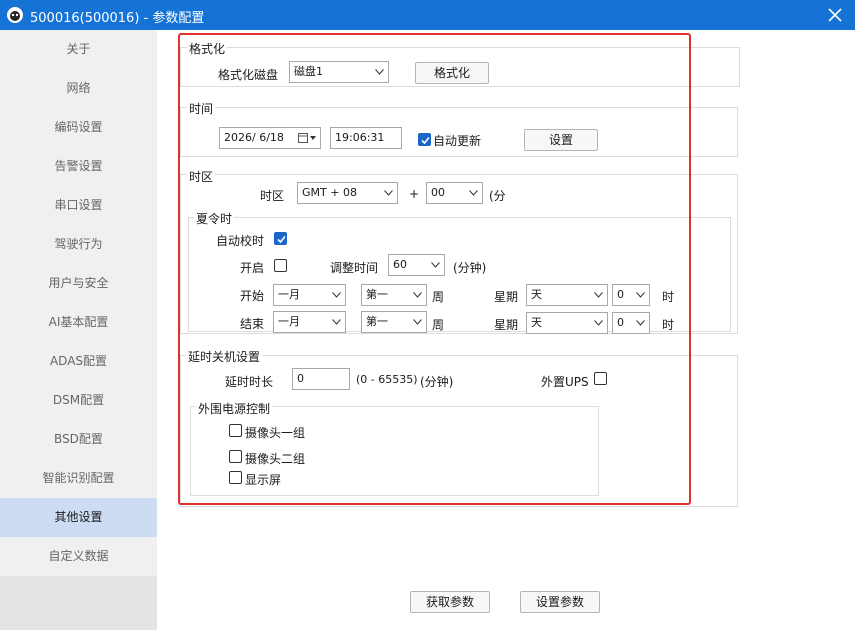 The image size is (855, 630). I want to click on timezone-select: GMT + 08, so click(347, 193).